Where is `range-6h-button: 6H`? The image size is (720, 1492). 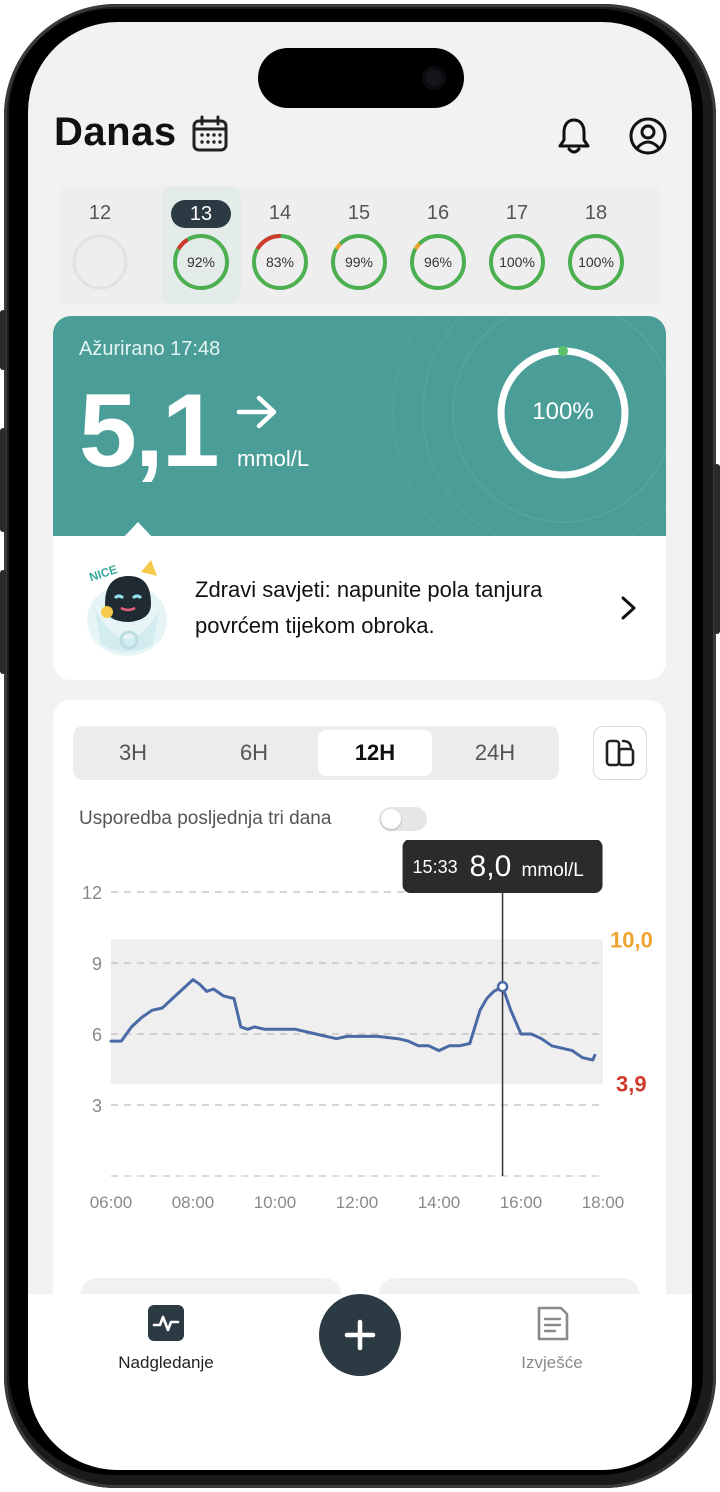
range-6h-button: 6H is located at coordinates (254, 753).